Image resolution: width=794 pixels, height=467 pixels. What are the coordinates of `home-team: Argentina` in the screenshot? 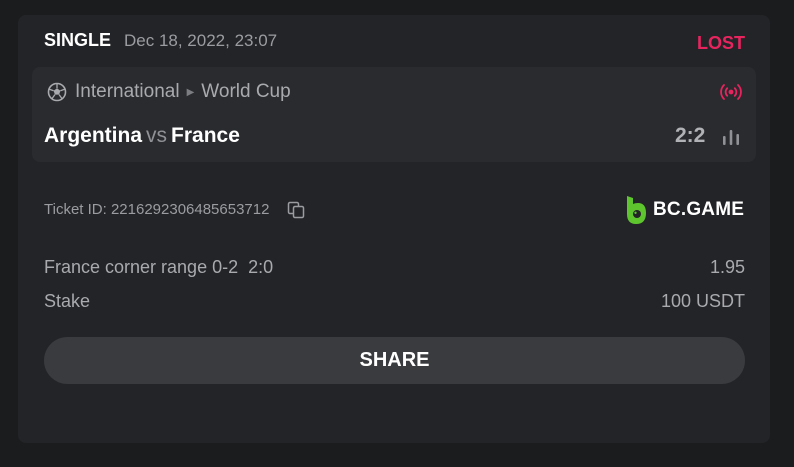 It's located at (93, 135).